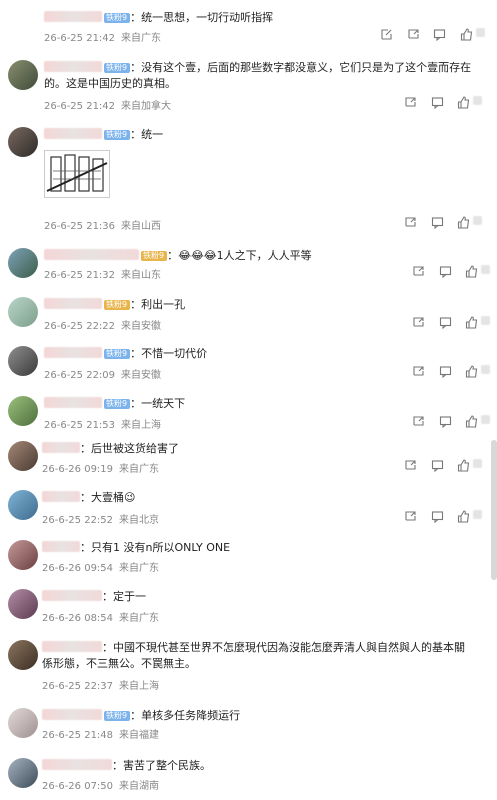 The image size is (497, 800). What do you see at coordinates (139, 786) in the screenshot?
I see `comment-source: 来自湖南` at bounding box center [139, 786].